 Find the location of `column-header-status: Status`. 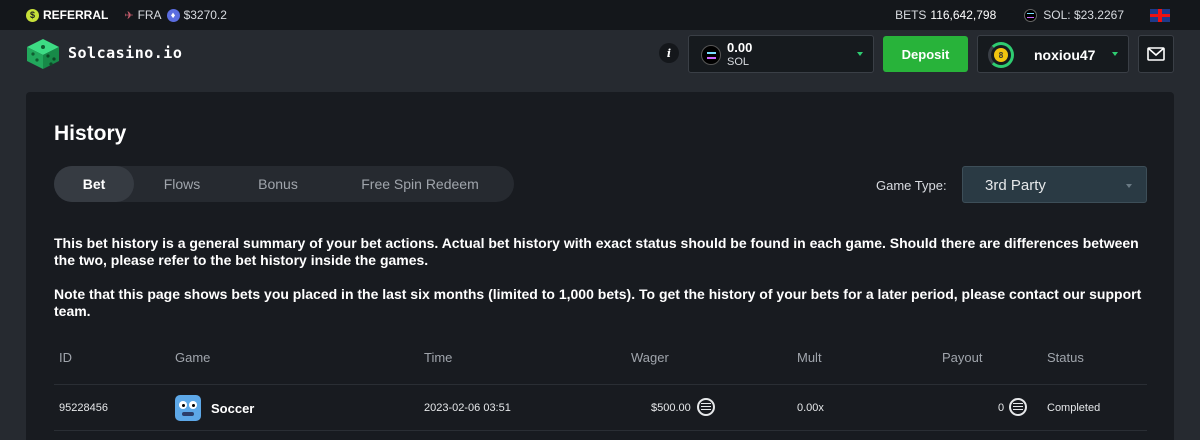

column-header-status: Status is located at coordinates (1065, 357).